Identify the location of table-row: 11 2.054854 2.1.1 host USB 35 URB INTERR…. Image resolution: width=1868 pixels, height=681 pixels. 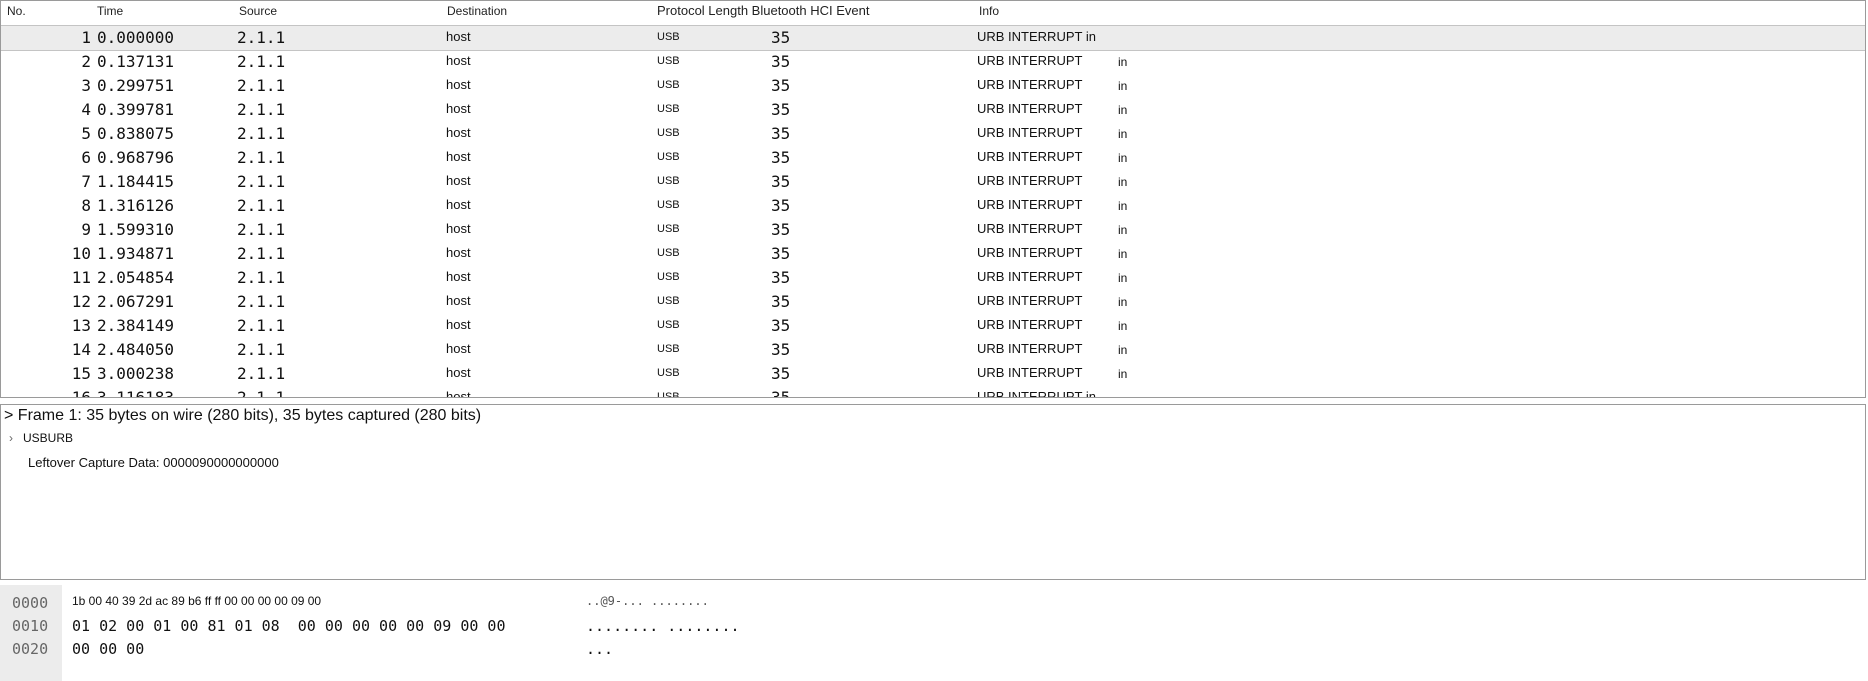
(933, 278).